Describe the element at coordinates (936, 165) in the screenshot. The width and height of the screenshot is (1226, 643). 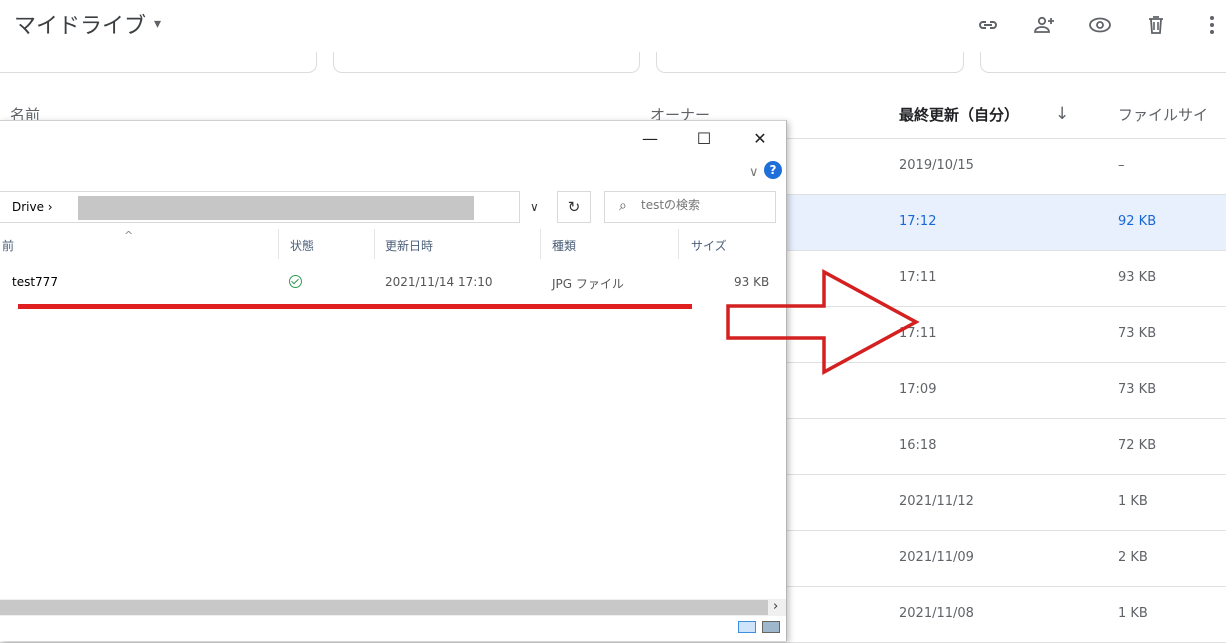
I see `file-modified: 2019/10/15` at that location.